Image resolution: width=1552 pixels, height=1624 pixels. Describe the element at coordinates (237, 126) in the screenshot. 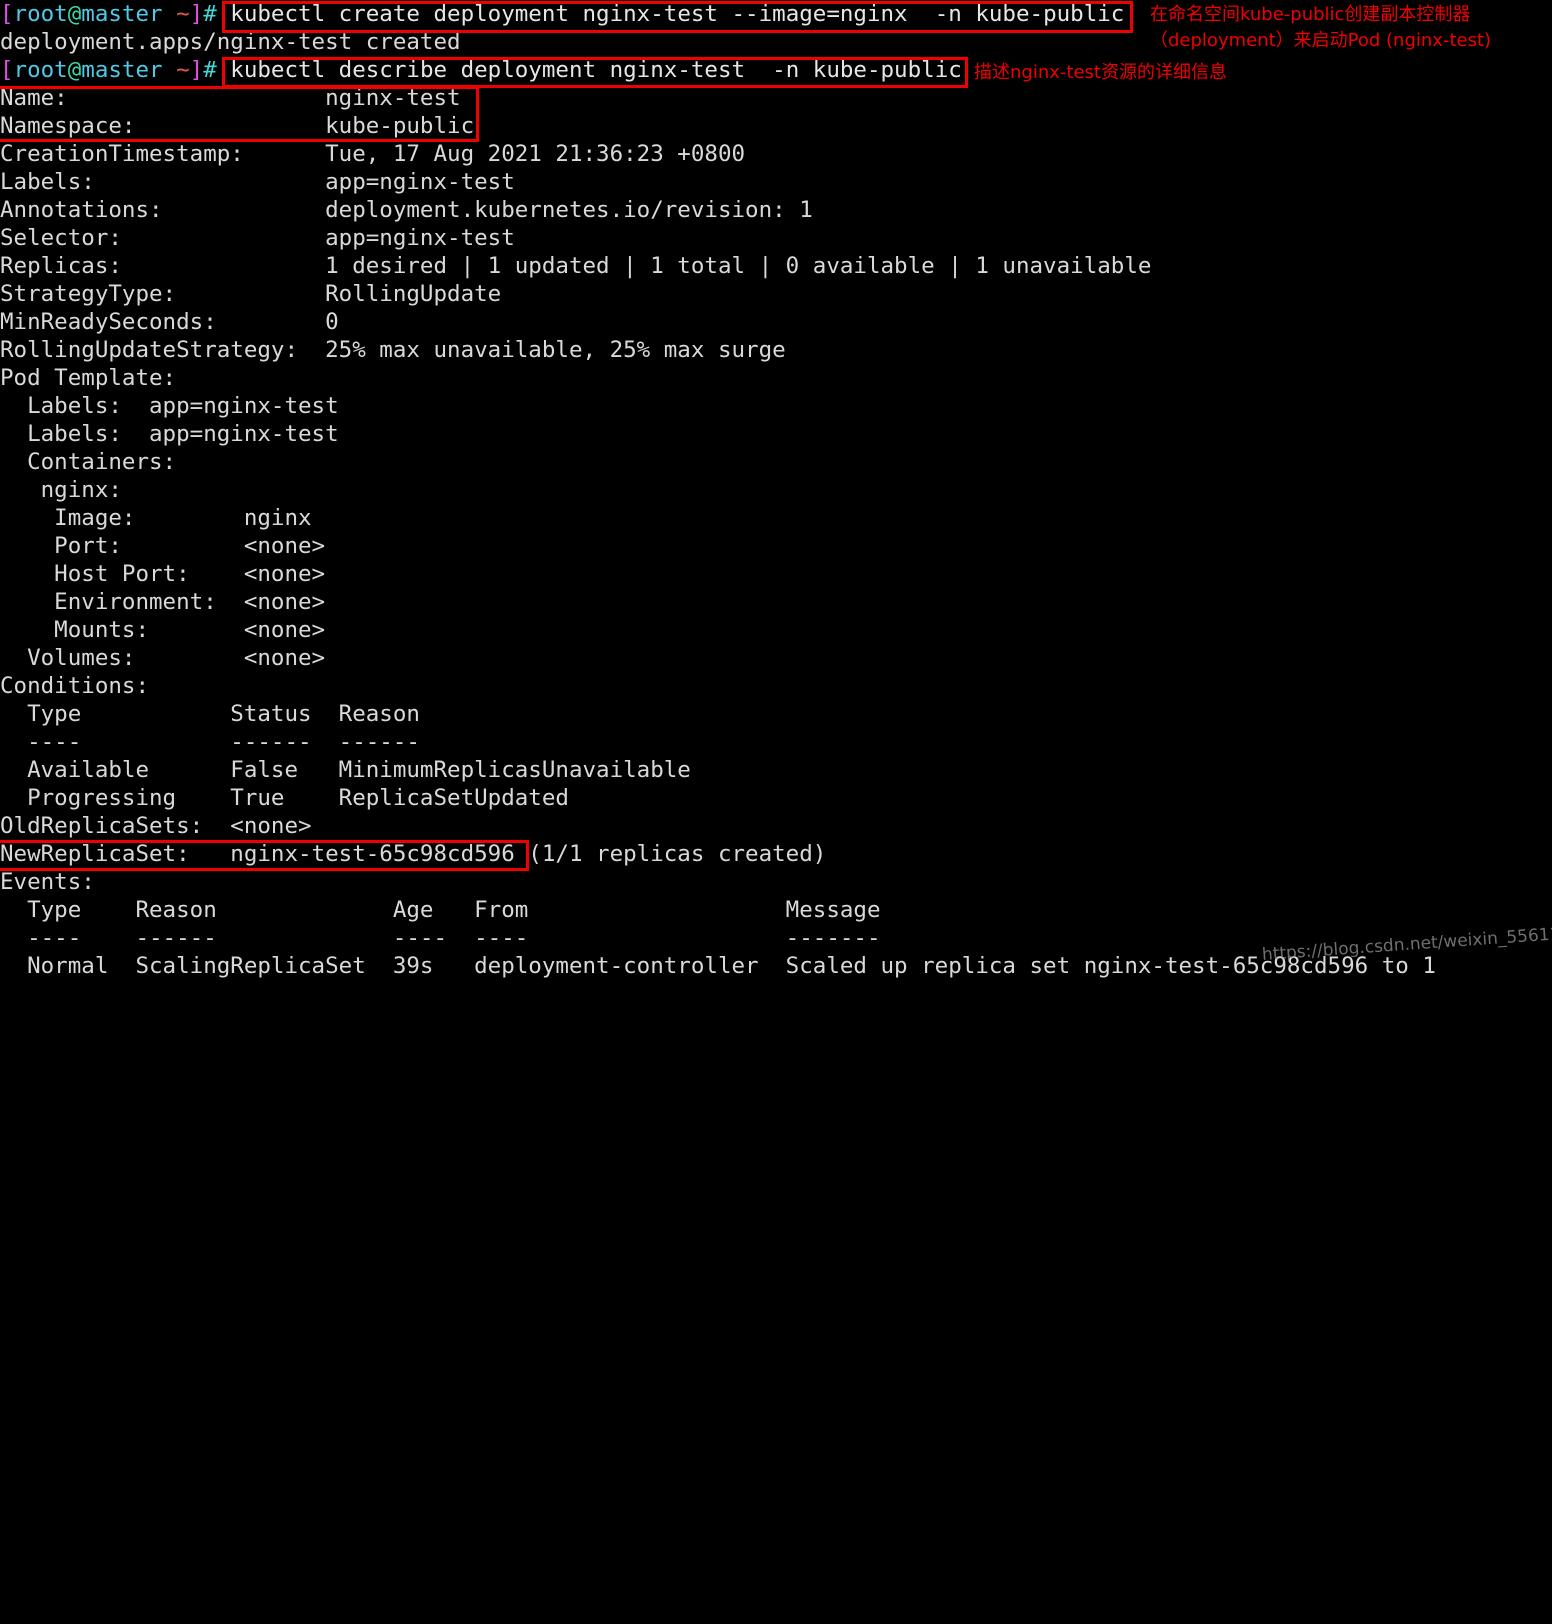

I see `terminal-line-namespace: Namespace: kube-public` at that location.